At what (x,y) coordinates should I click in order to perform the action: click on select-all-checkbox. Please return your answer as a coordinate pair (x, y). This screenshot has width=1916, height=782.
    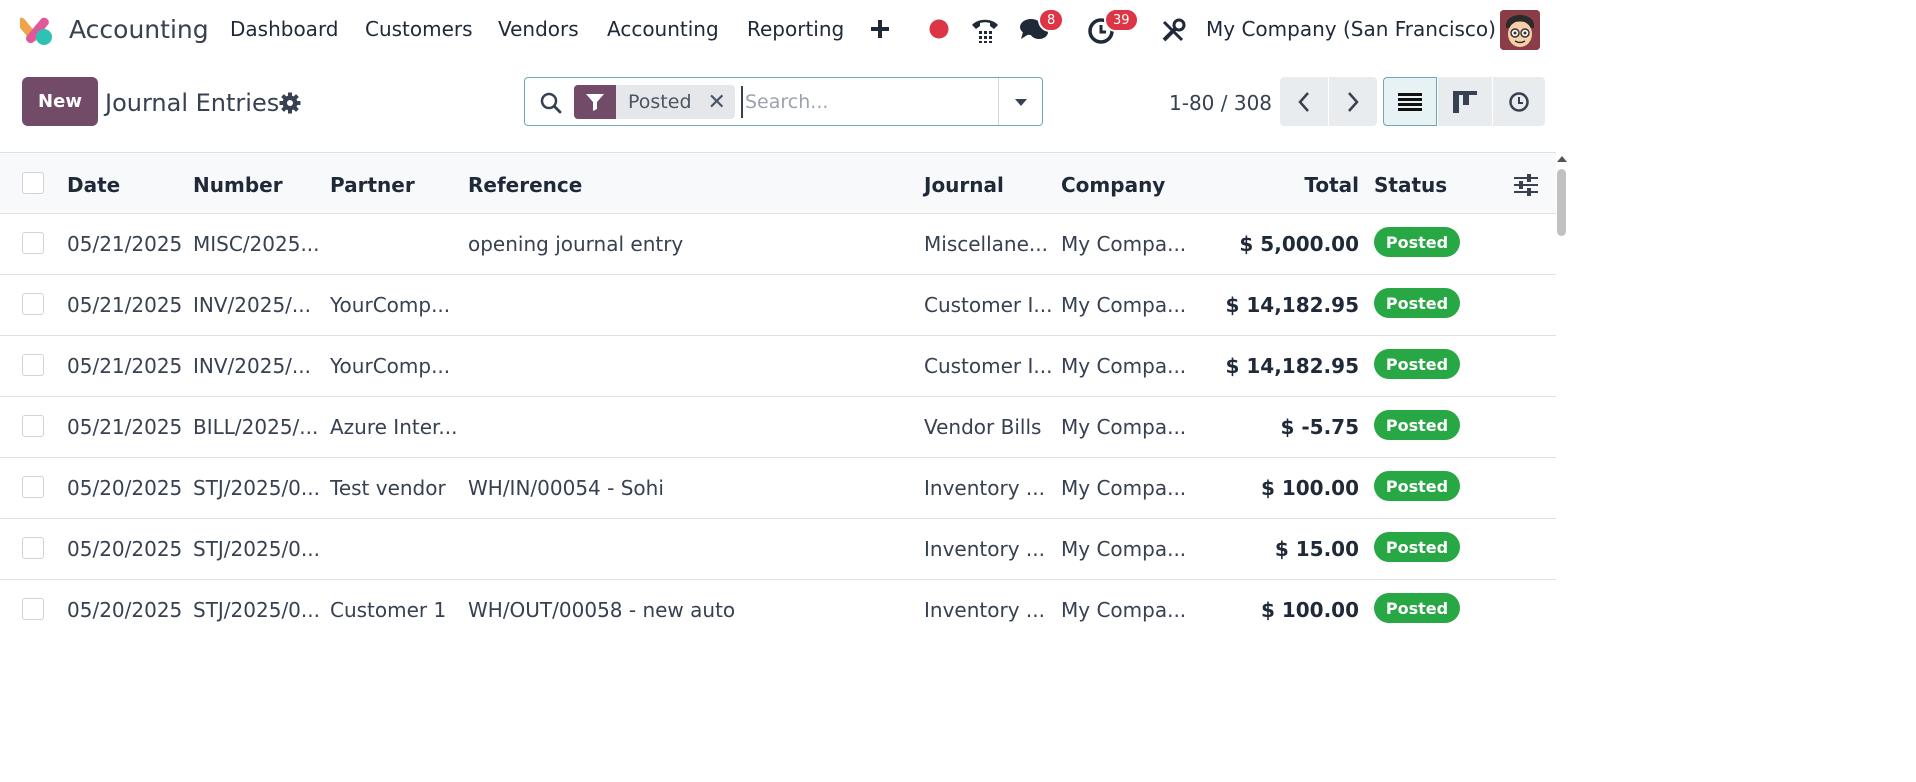
    Looking at the image, I should click on (33, 183).